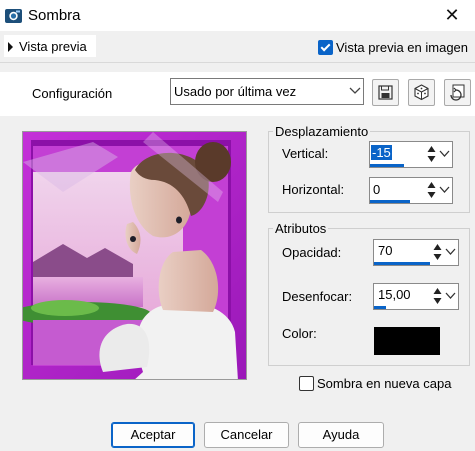 This screenshot has width=475, height=451. Describe the element at coordinates (394, 294) in the screenshot. I see `blur-value: 15,00` at that location.